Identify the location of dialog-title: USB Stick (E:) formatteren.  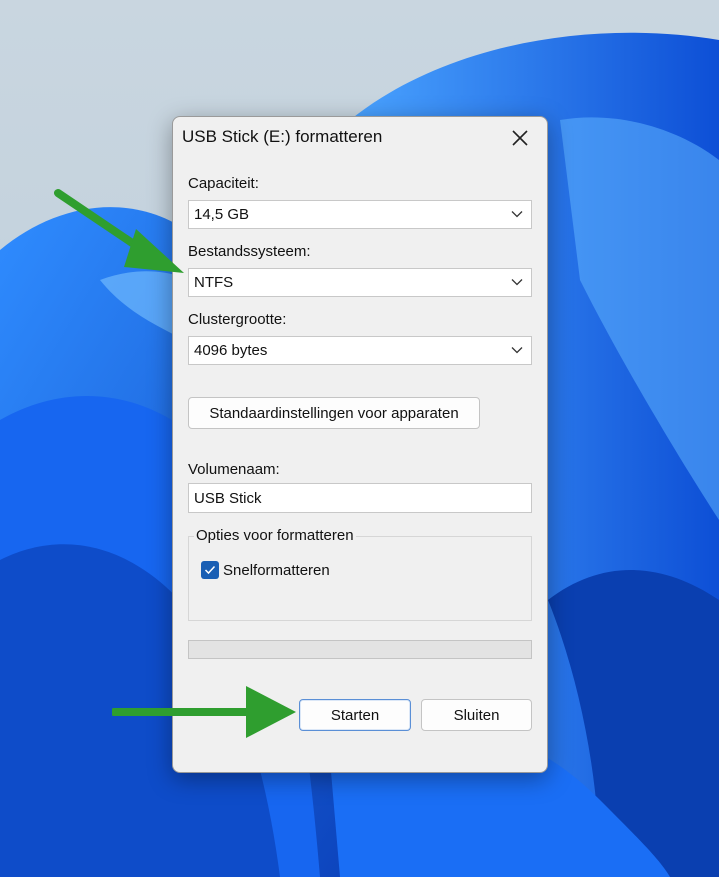
(282, 136).